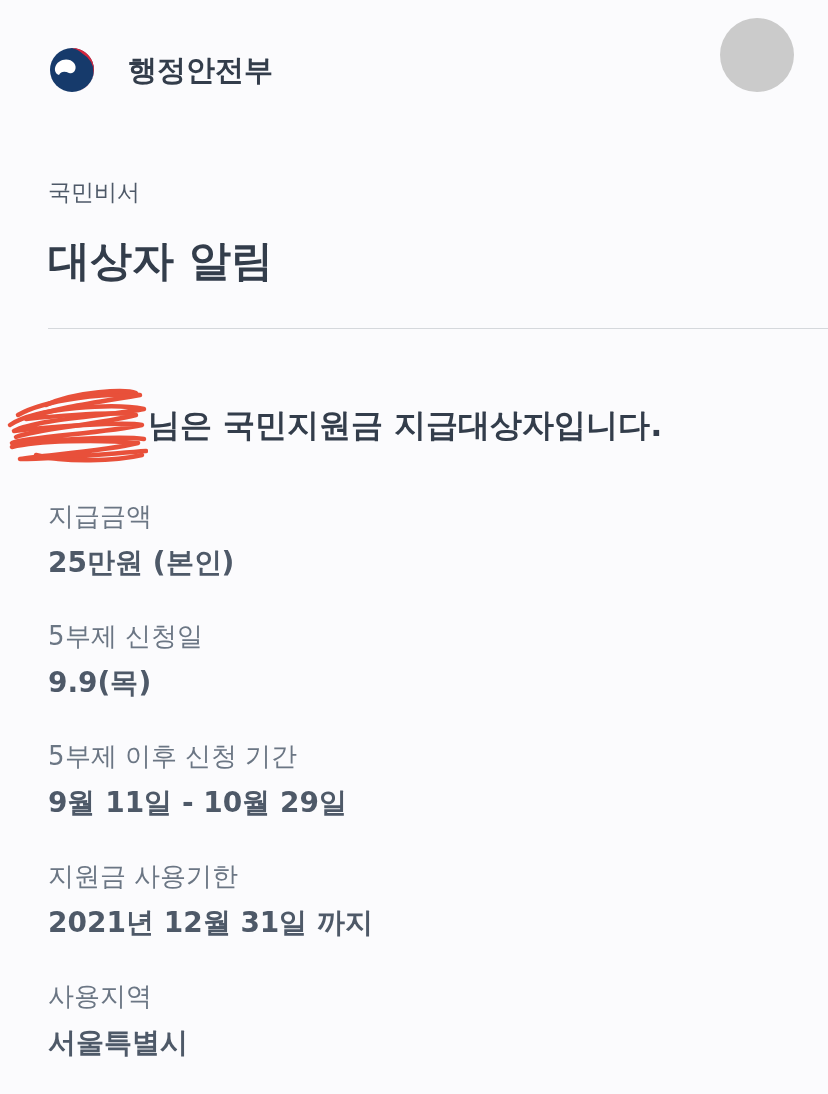 The height and width of the screenshot is (1094, 828). What do you see at coordinates (160, 261) in the screenshot?
I see `page-title: 대상자 알림` at bounding box center [160, 261].